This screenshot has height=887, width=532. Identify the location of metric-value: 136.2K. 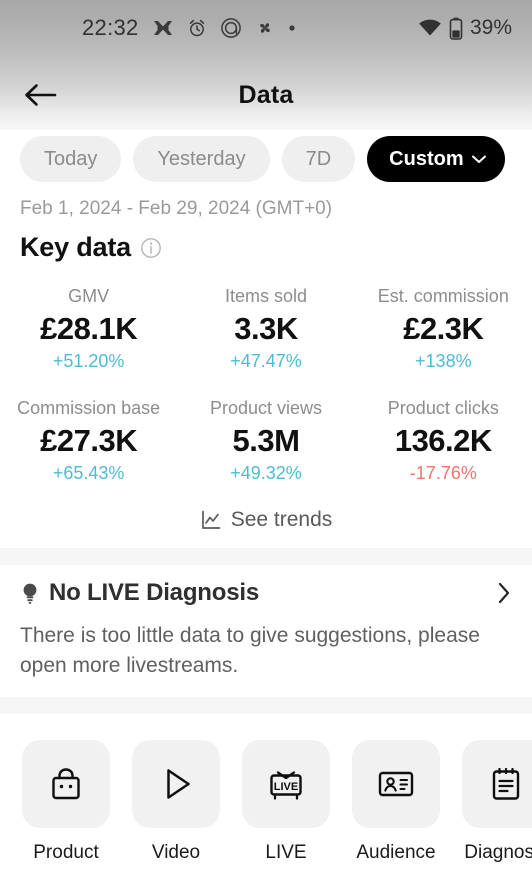
(443, 440).